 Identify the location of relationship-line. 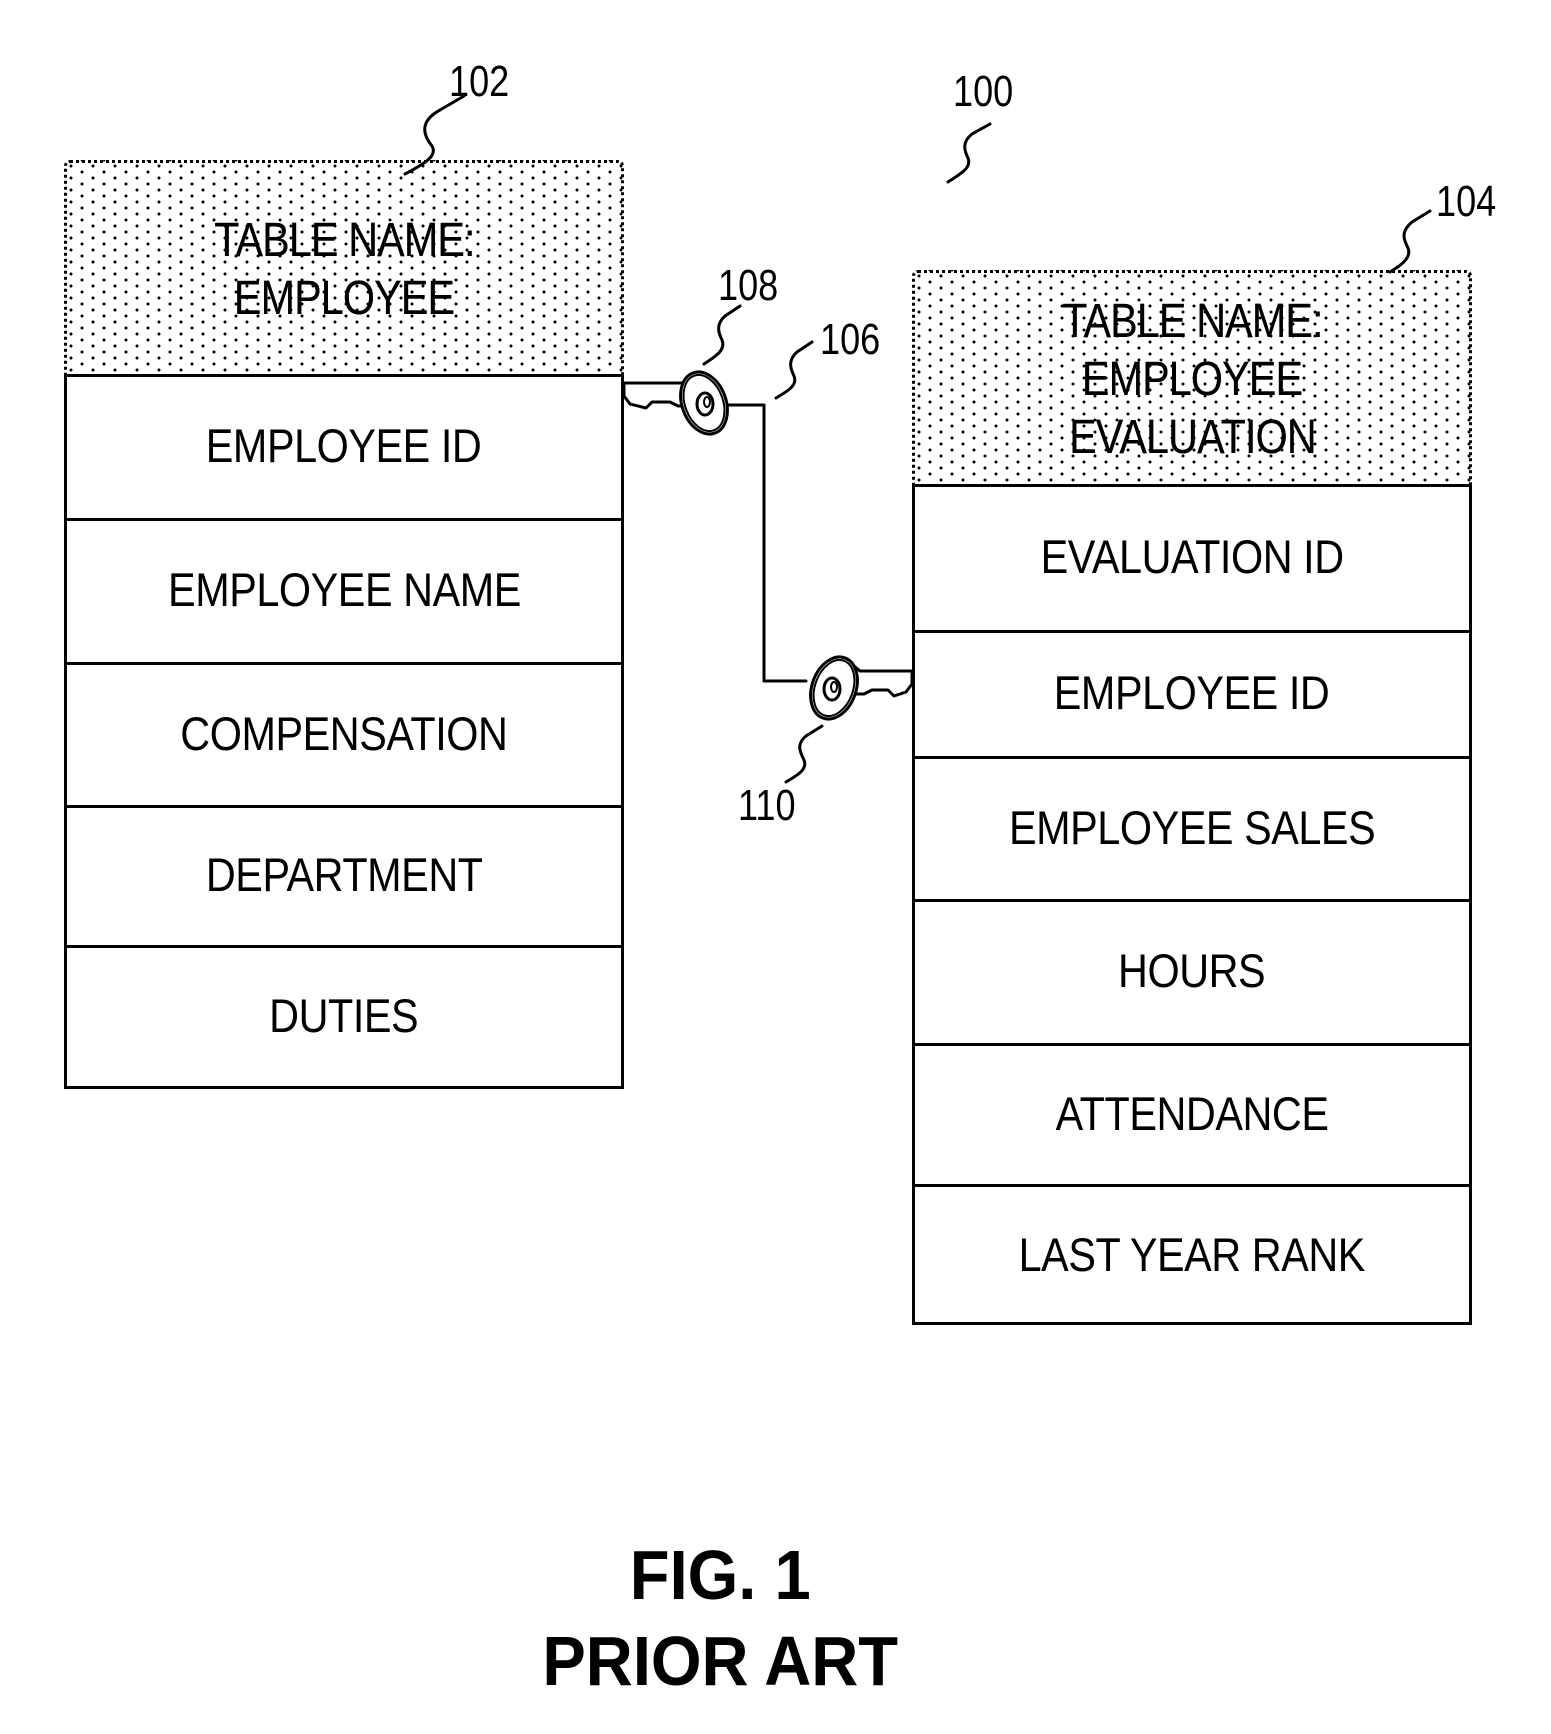
(767, 543).